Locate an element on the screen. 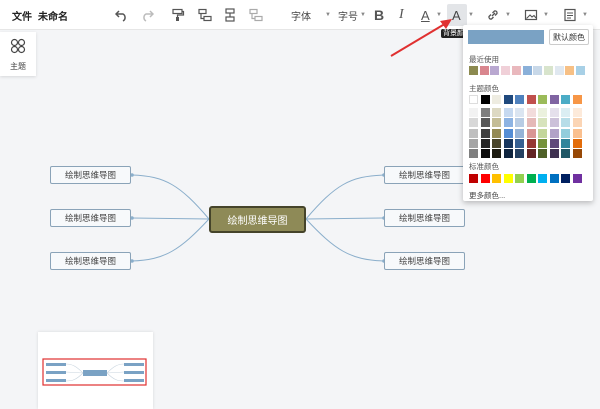  minimap-preview is located at coordinates (94, 372).